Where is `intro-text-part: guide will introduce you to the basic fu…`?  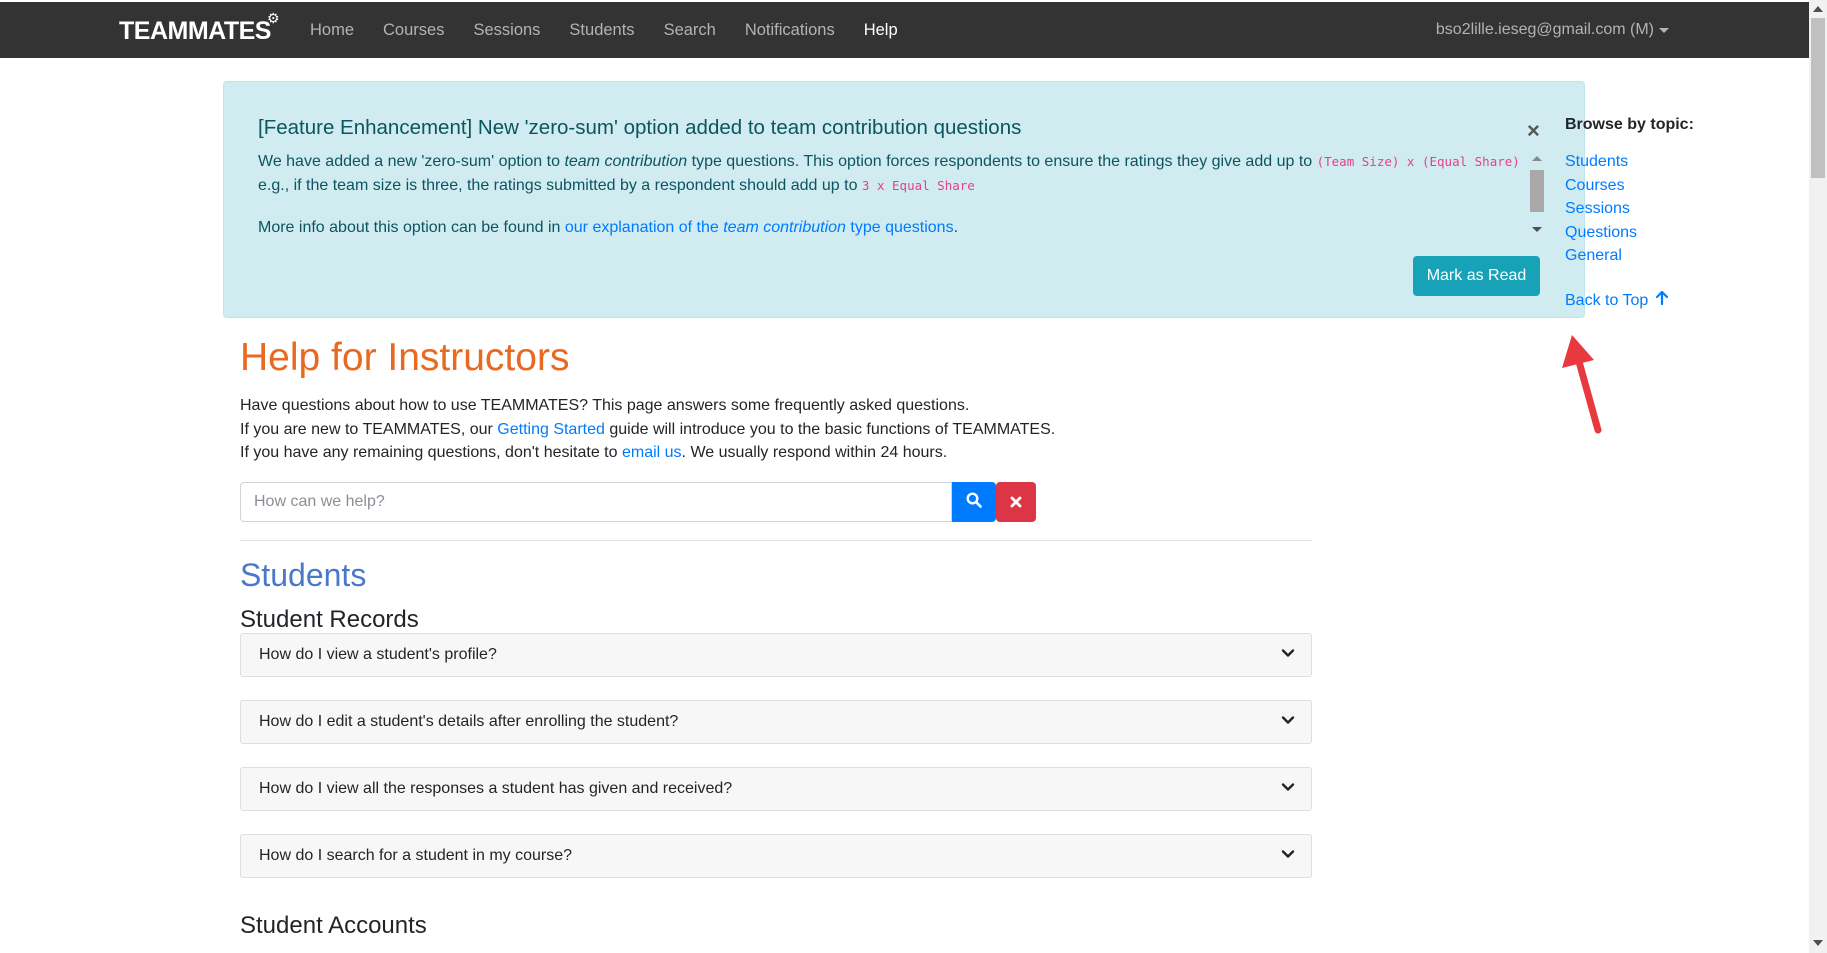 intro-text-part: guide will introduce you to the basic fu… is located at coordinates (830, 429).